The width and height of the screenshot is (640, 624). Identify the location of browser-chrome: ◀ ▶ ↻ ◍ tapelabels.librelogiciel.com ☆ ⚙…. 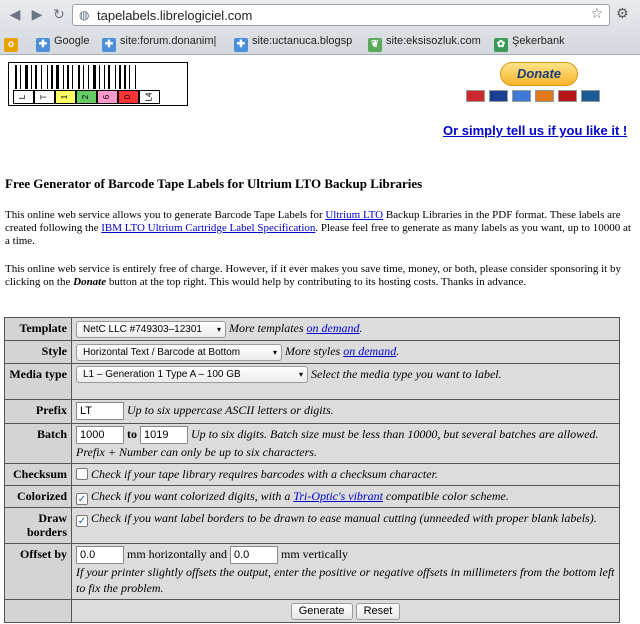
(320, 27).